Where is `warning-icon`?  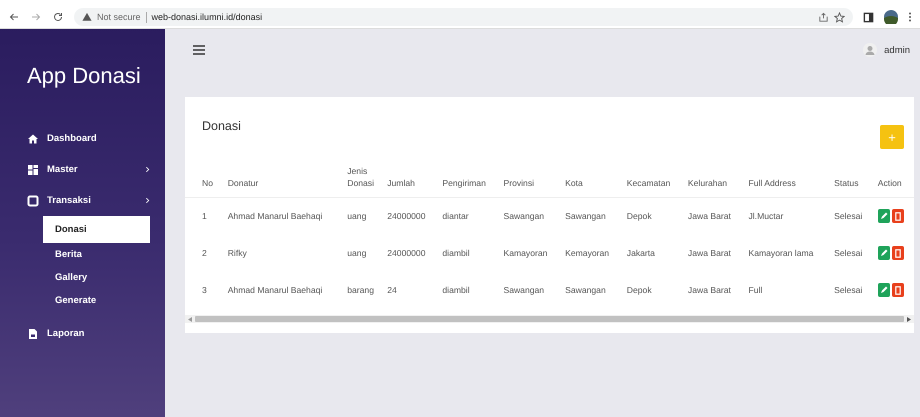 warning-icon is located at coordinates (87, 17).